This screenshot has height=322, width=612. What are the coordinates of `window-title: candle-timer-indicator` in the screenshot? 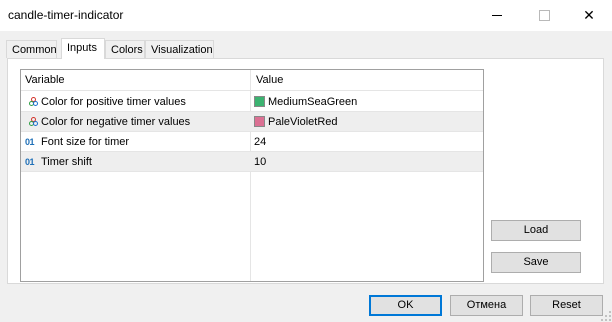 It's located at (66, 15).